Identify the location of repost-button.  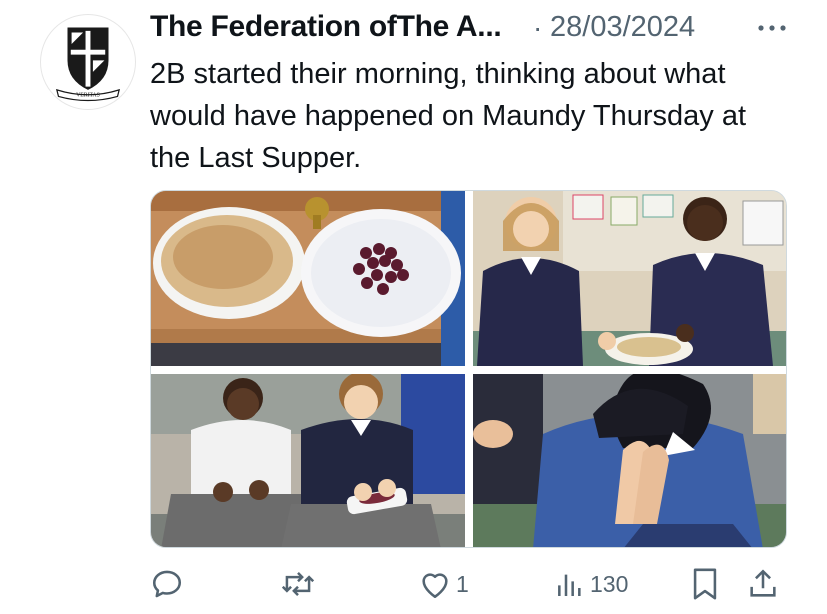
(300, 584).